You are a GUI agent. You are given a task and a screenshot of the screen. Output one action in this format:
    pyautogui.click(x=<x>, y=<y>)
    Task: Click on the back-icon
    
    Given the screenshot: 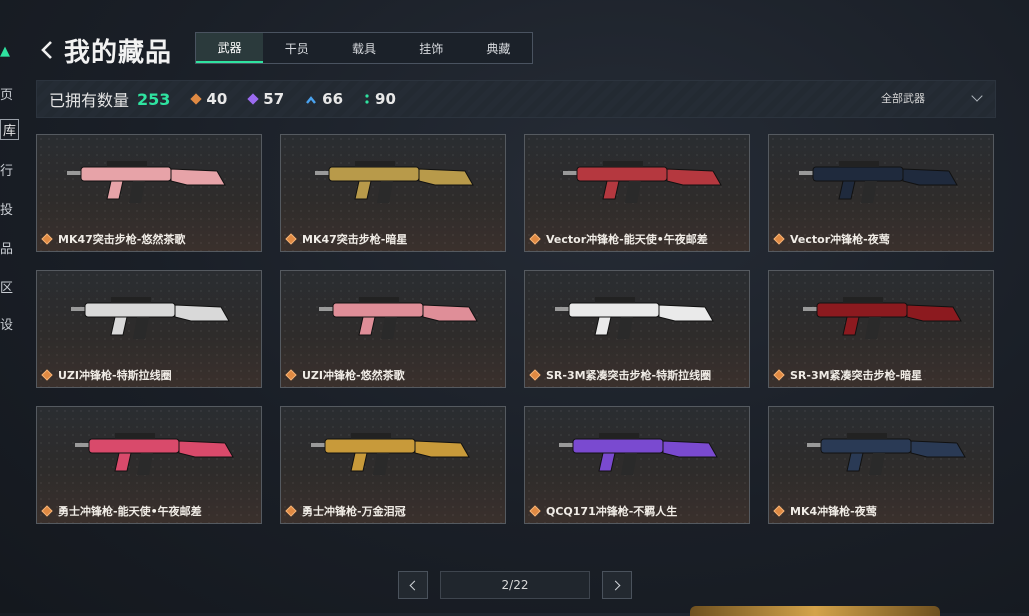 What is the action you would take?
    pyautogui.click(x=47, y=50)
    